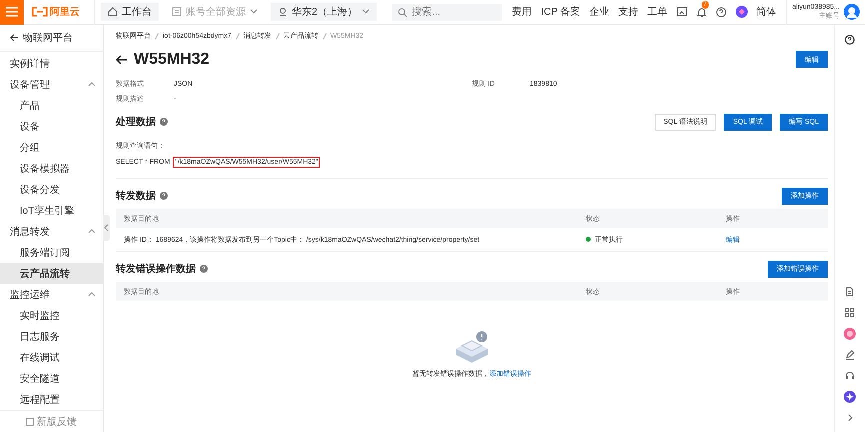  What do you see at coordinates (51, 63) in the screenshot?
I see `sidebar-item: 实例详情` at bounding box center [51, 63].